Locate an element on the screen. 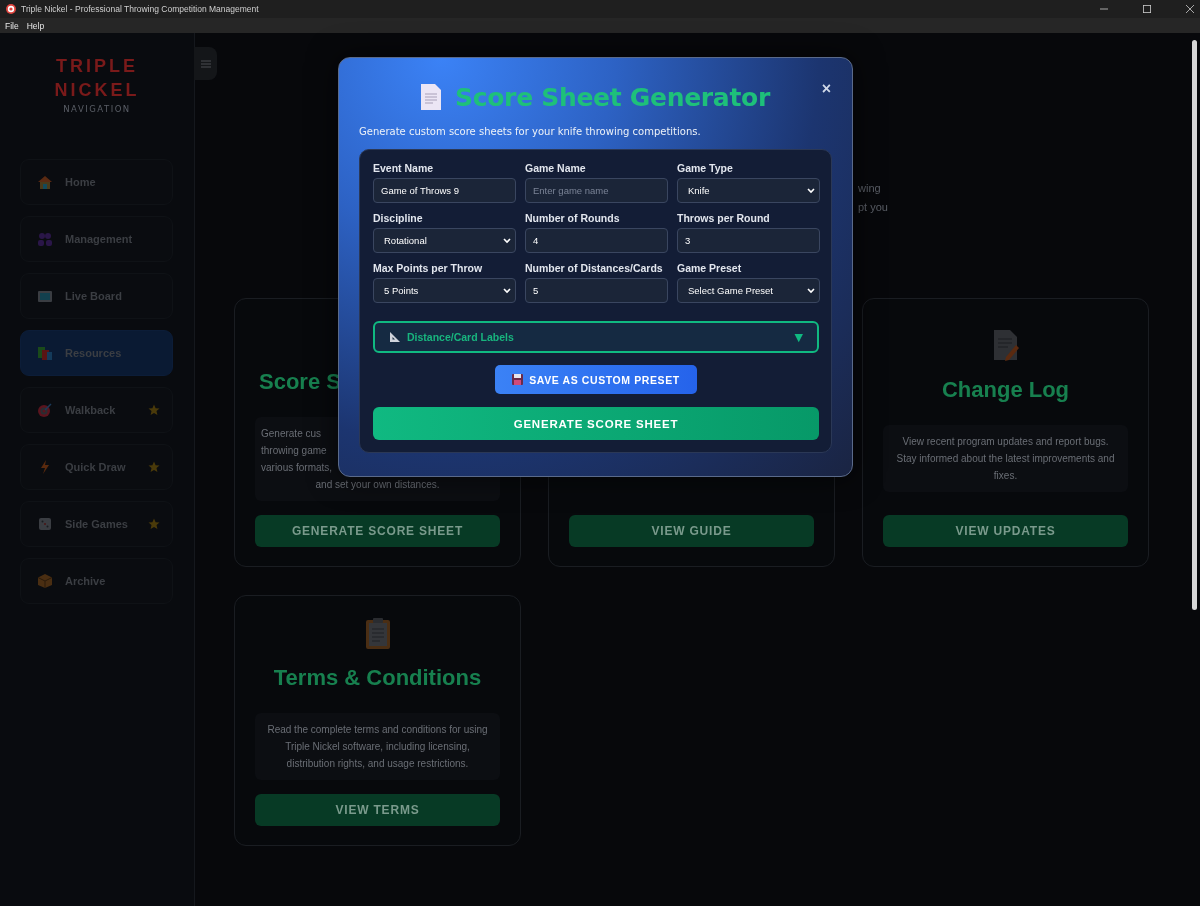 This screenshot has height=906, width=1200. home-icon is located at coordinates (45, 182).